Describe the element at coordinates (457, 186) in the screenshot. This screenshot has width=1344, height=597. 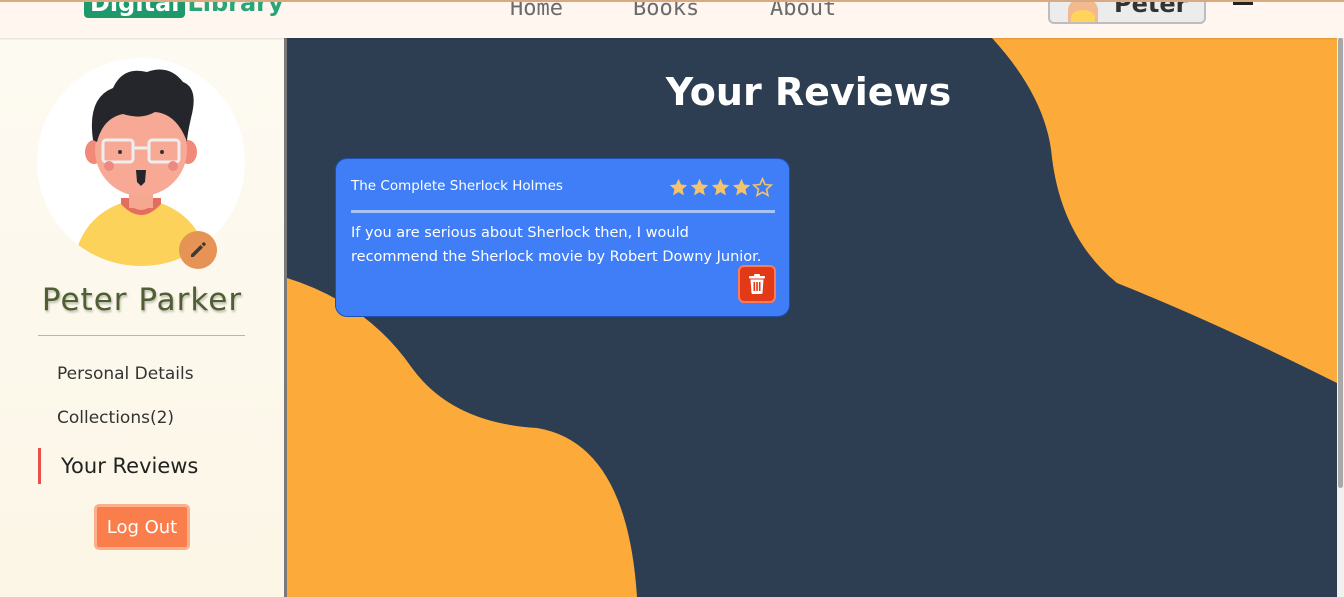
I see `review-book-title: The Complete Sherlock Holmes` at that location.